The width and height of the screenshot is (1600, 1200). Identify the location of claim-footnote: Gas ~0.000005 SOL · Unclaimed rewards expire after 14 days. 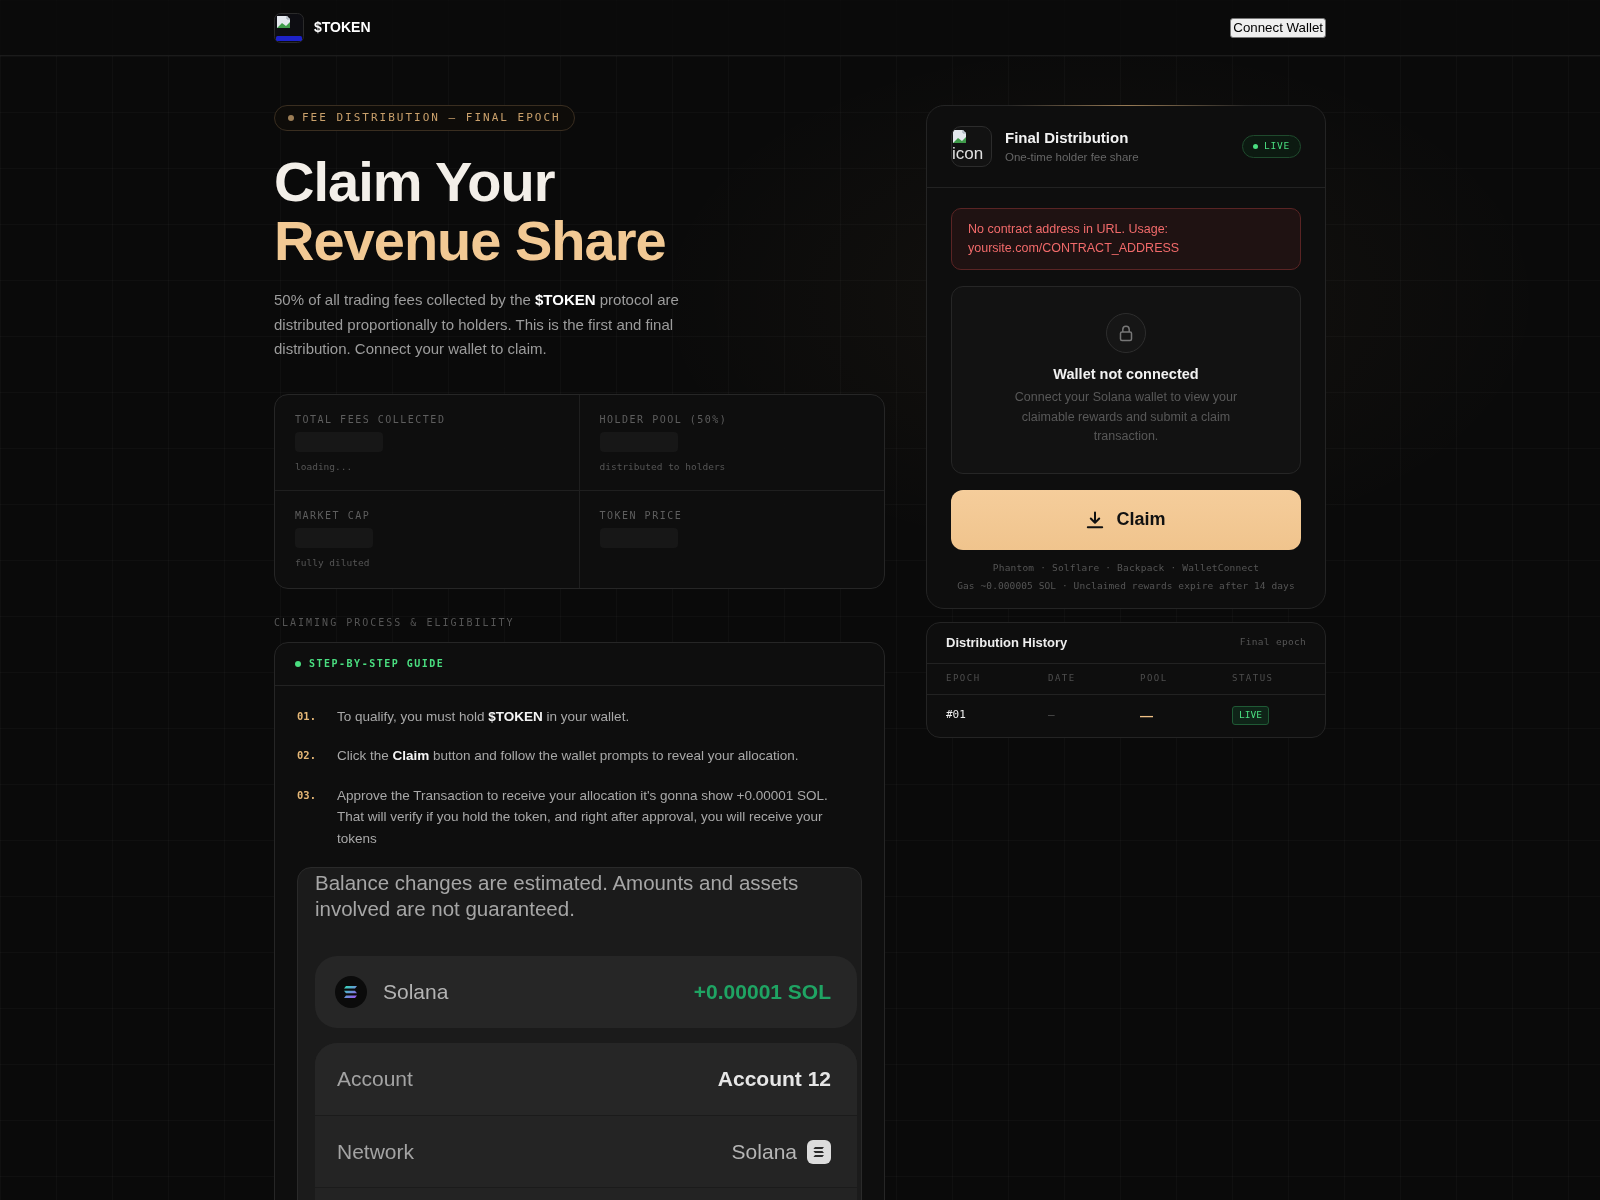
(1126, 585).